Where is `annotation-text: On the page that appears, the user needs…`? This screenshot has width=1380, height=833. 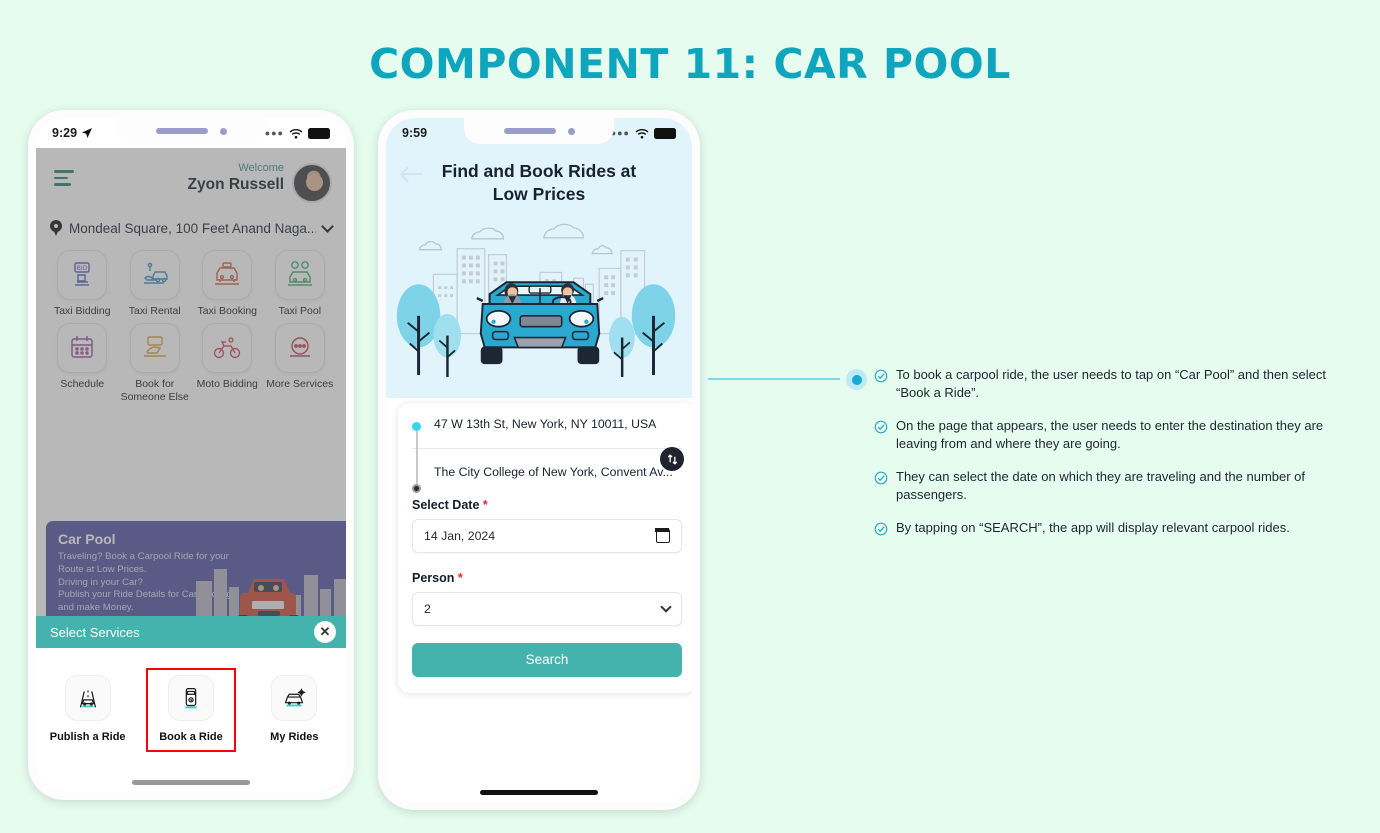
annotation-text: On the page that appears, the user needs… is located at coordinates (1110, 434).